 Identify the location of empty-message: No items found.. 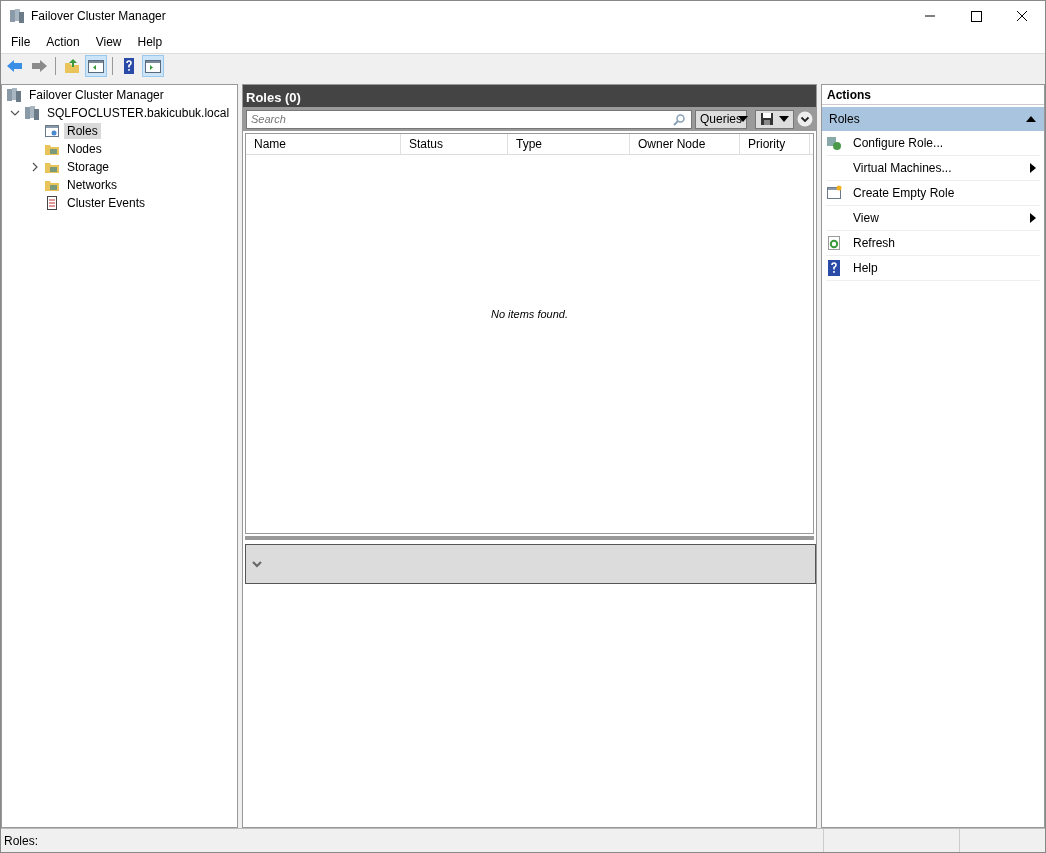
(529, 314).